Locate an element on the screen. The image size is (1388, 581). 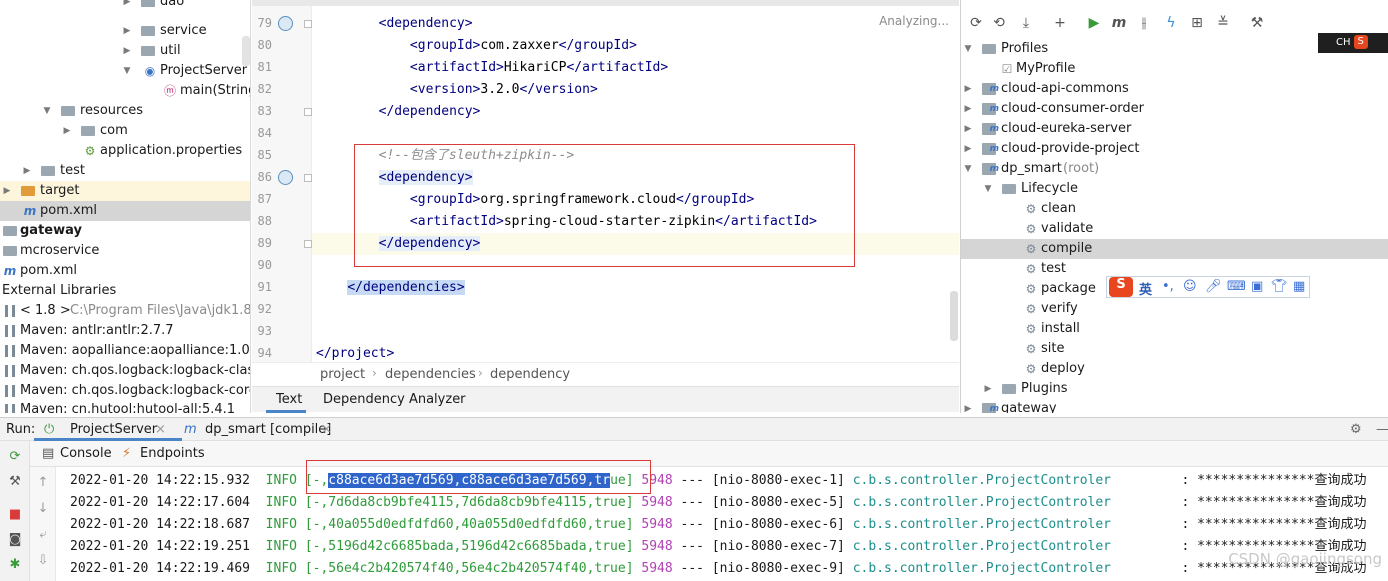
ime-toolbar: S 英 •, ☺ 🎤︎ ⌨ ▣ 👕︎ ▦ is located at coordinates (1208, 287).